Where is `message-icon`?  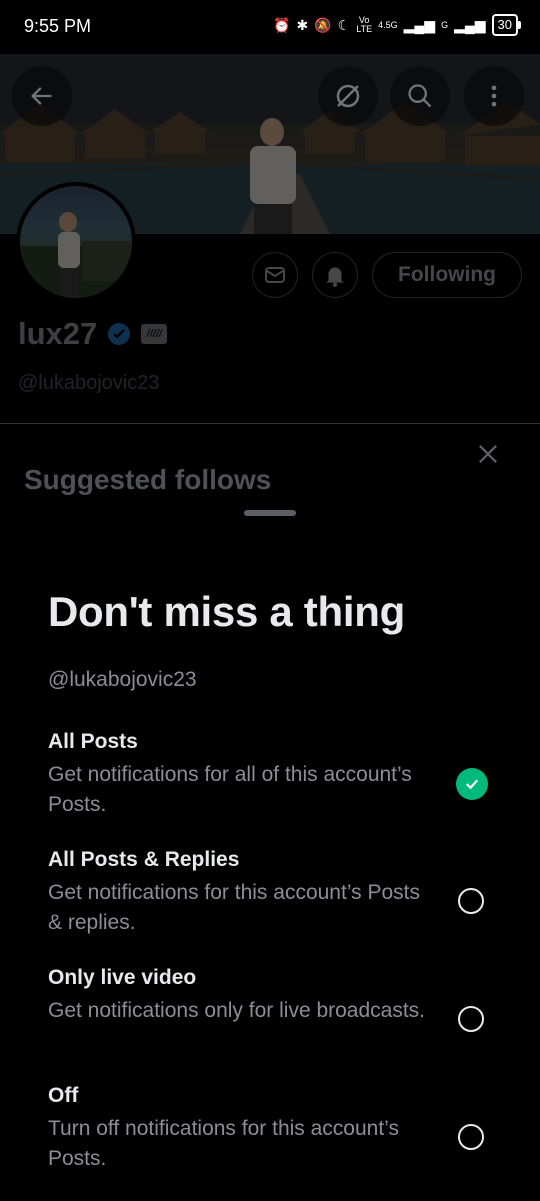
message-icon is located at coordinates (275, 275).